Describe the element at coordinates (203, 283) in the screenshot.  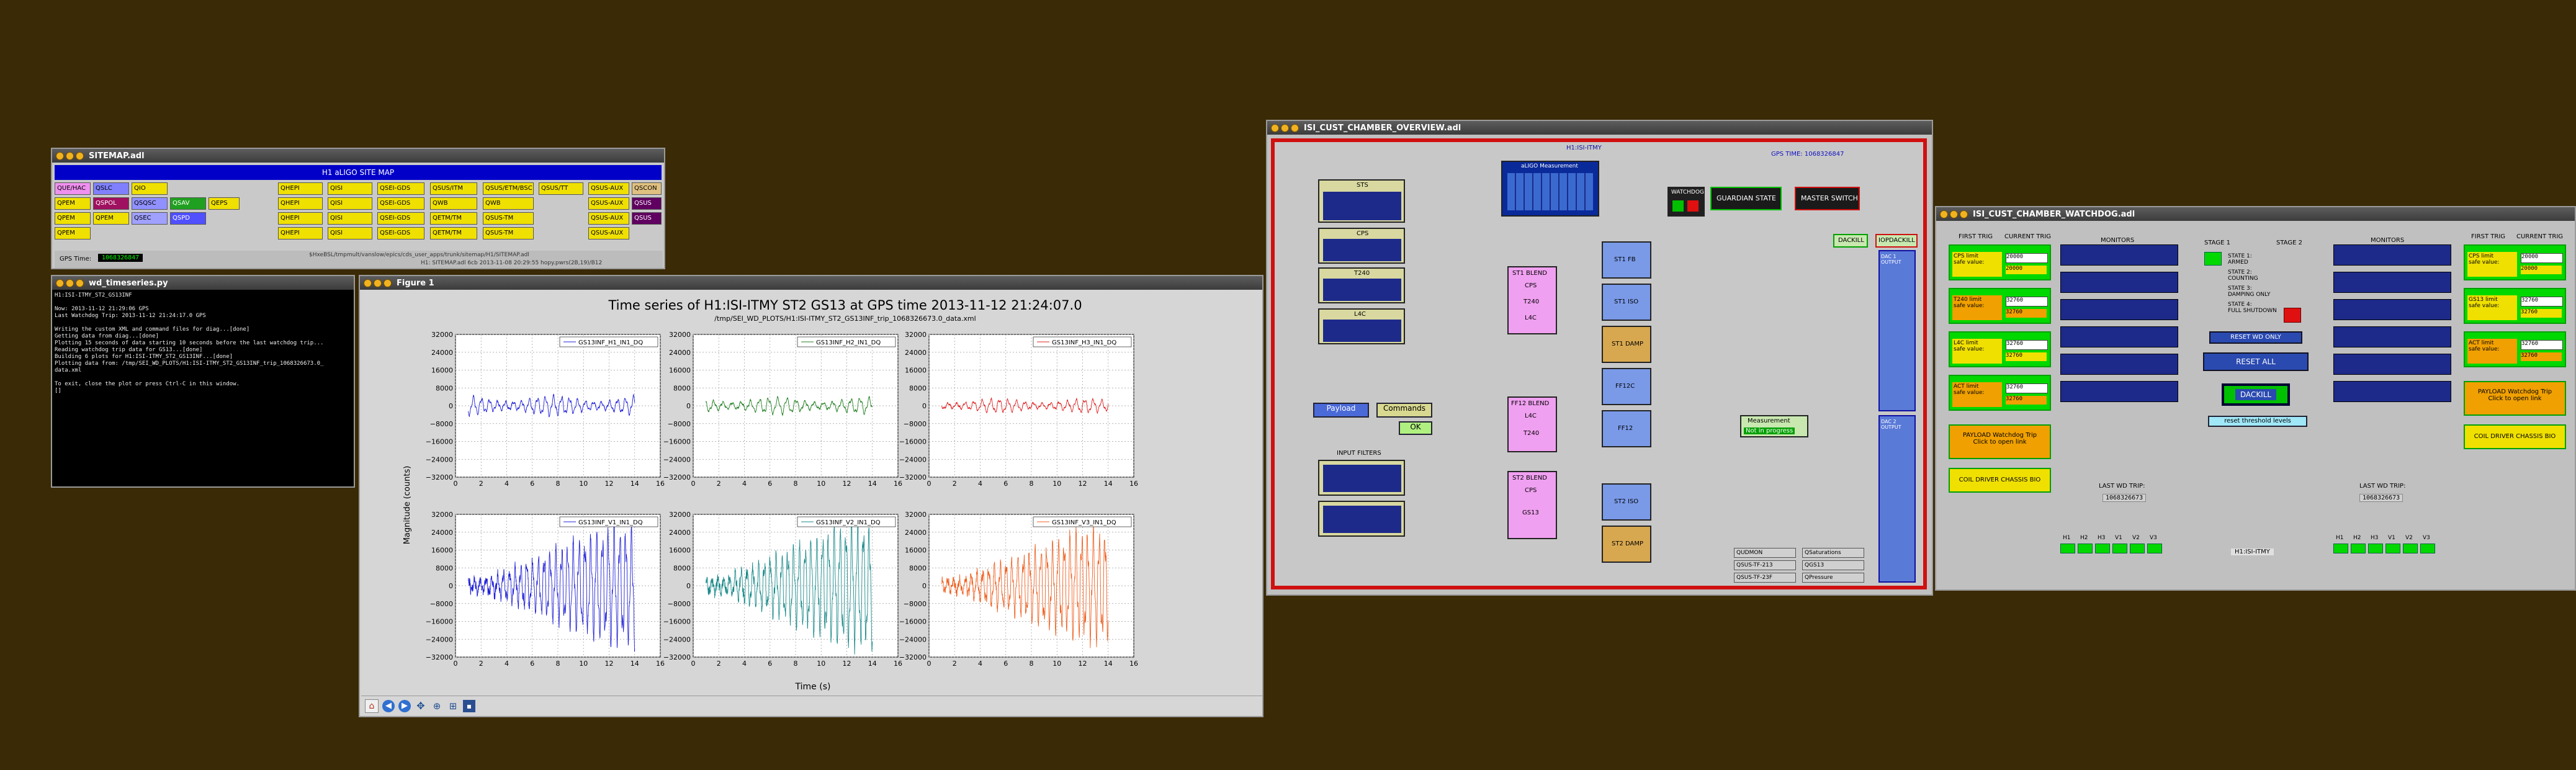
I see `terminal-titlebar: wd_timeseries.py` at that location.